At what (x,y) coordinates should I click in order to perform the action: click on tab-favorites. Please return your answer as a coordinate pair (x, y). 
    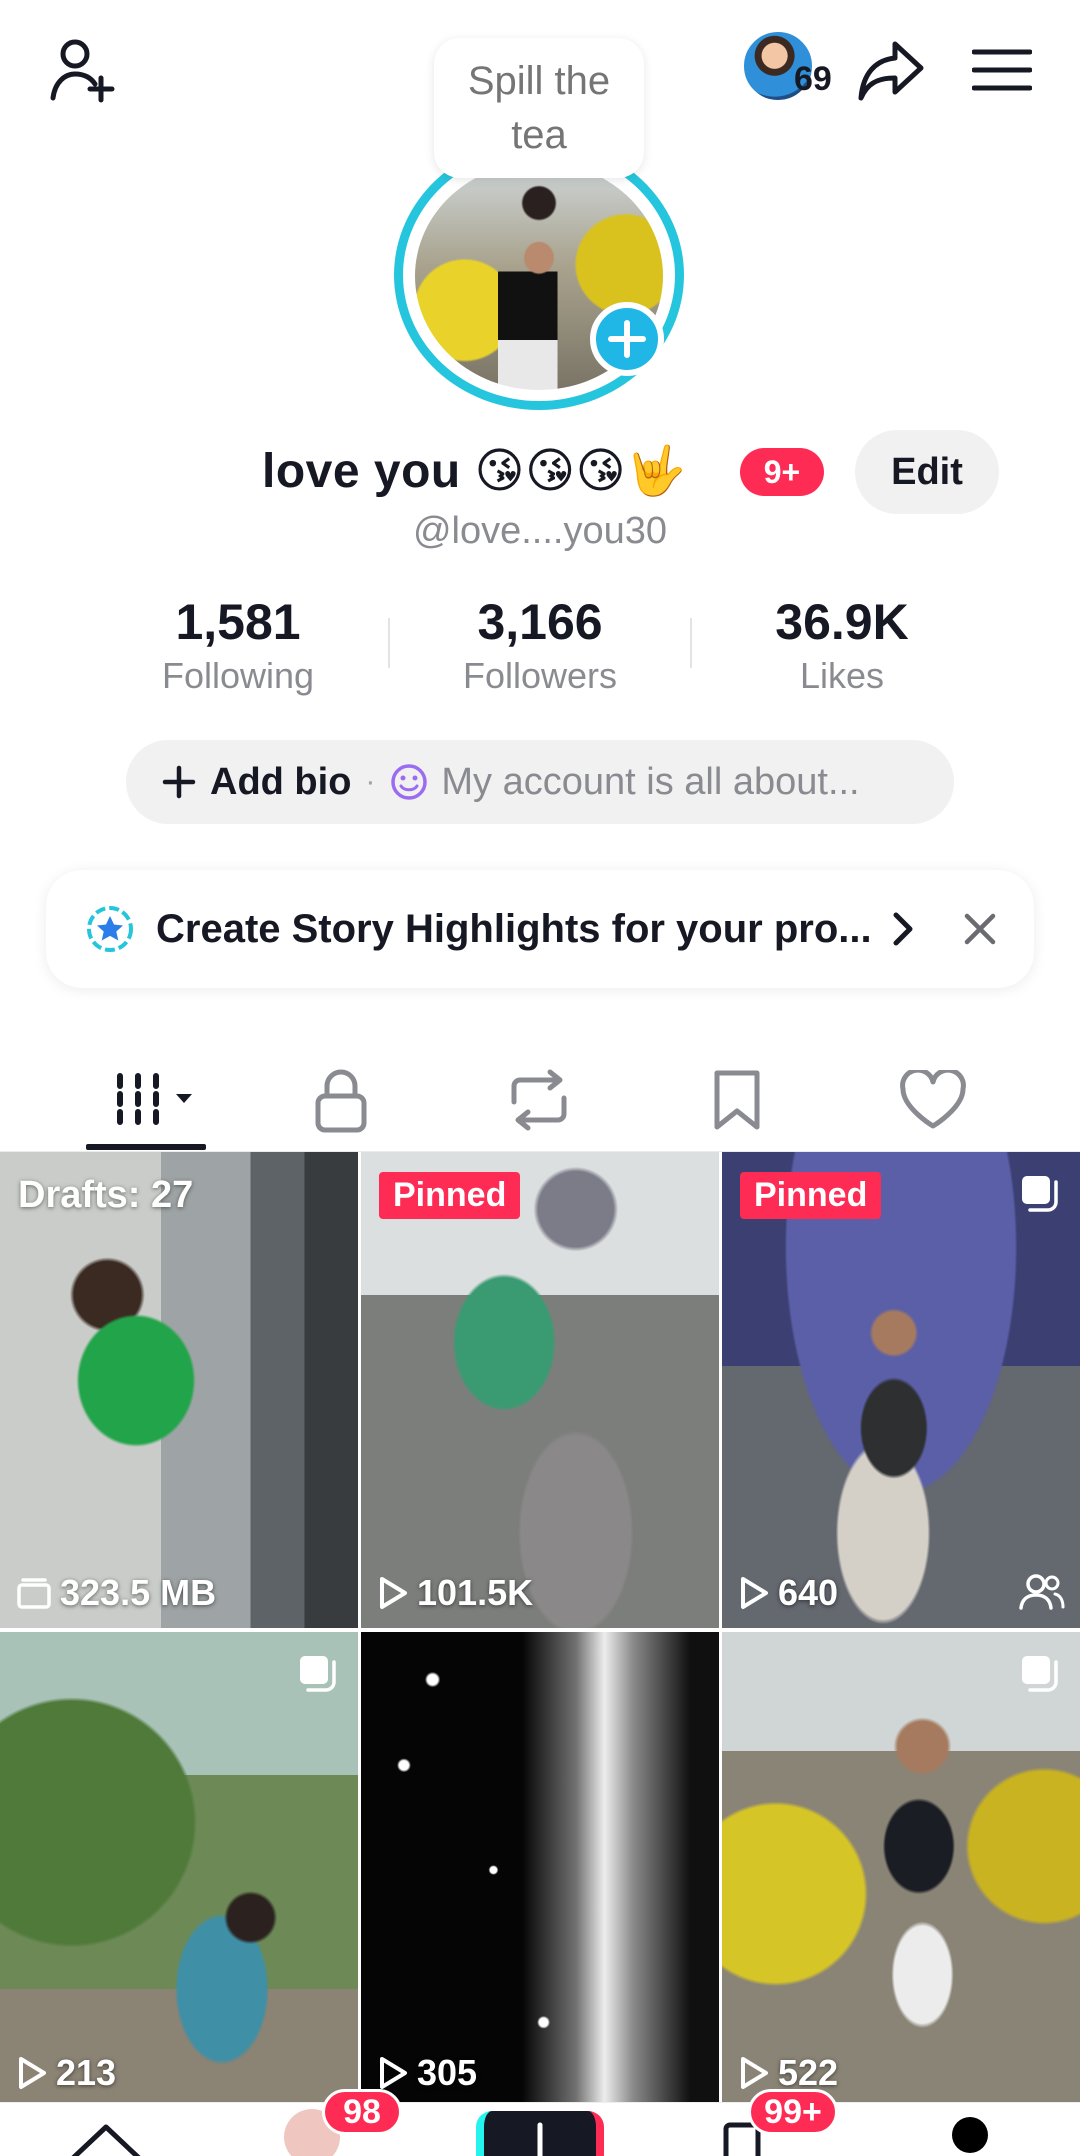
    Looking at the image, I should click on (737, 1100).